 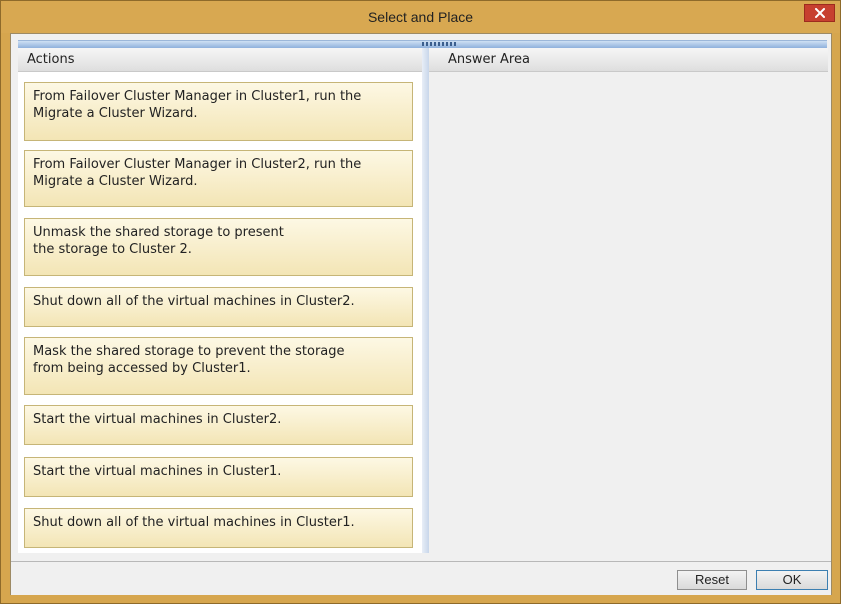 I want to click on close-button, so click(x=819, y=13).